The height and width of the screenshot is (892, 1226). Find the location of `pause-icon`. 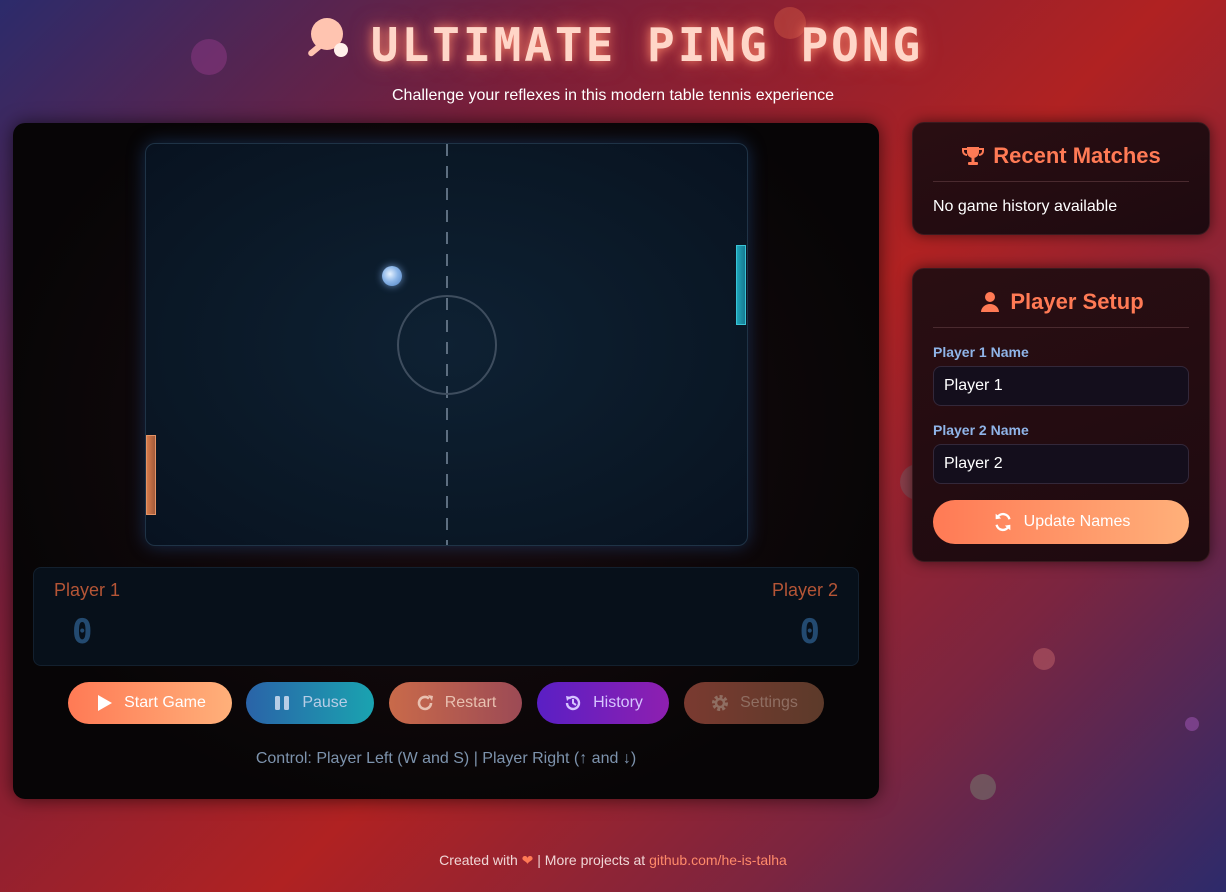

pause-icon is located at coordinates (282, 703).